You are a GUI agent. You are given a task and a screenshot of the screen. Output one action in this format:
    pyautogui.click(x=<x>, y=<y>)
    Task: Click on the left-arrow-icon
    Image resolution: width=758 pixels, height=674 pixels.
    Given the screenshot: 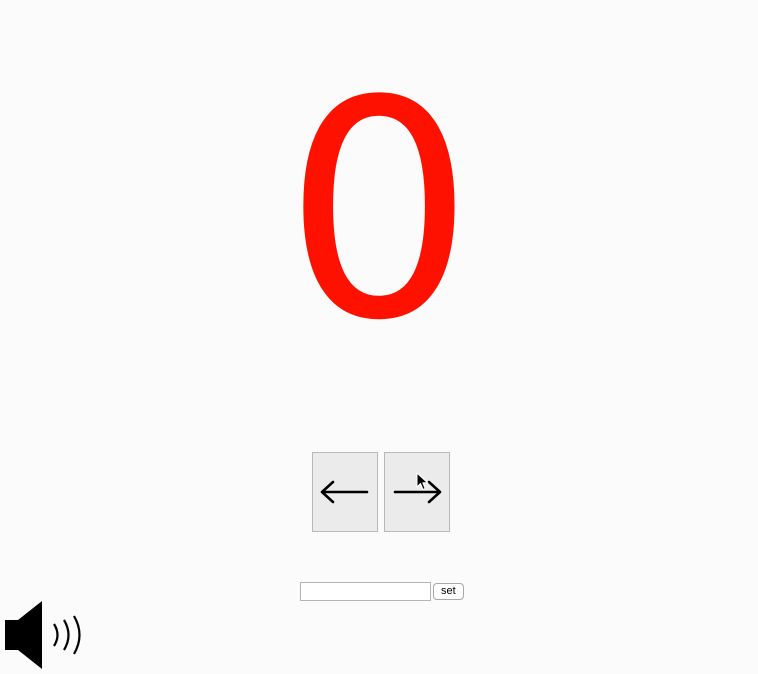 What is the action you would take?
    pyautogui.click(x=344, y=492)
    